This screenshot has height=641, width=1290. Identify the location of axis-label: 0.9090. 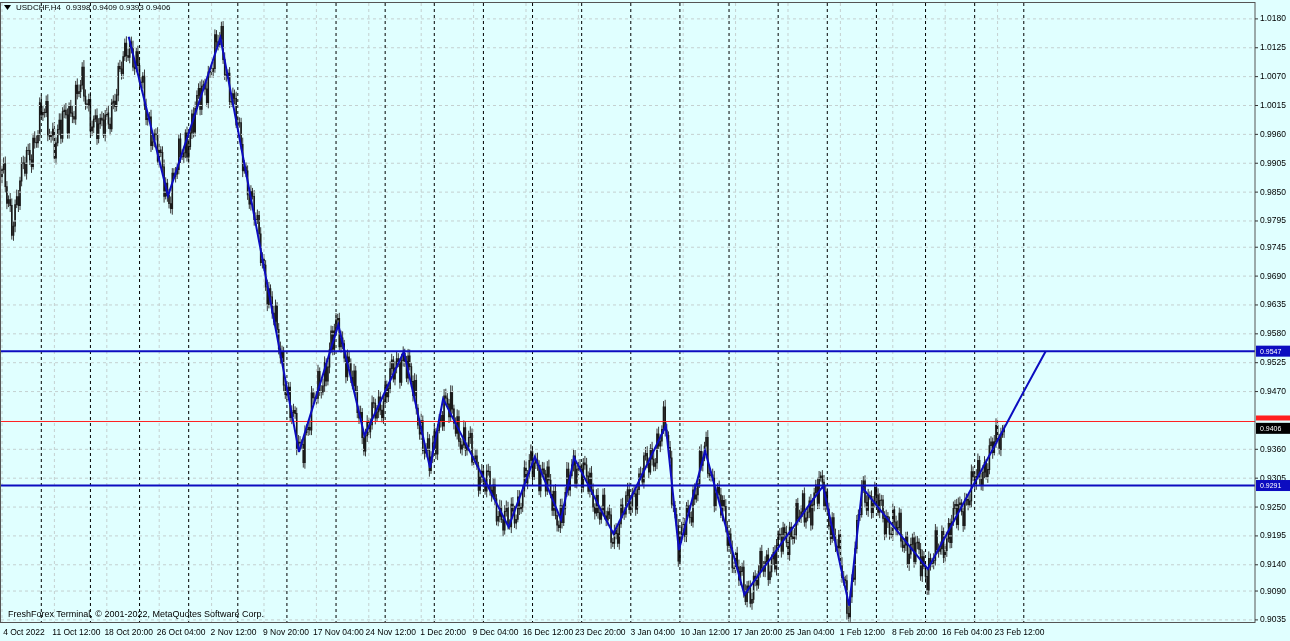
(1273, 590).